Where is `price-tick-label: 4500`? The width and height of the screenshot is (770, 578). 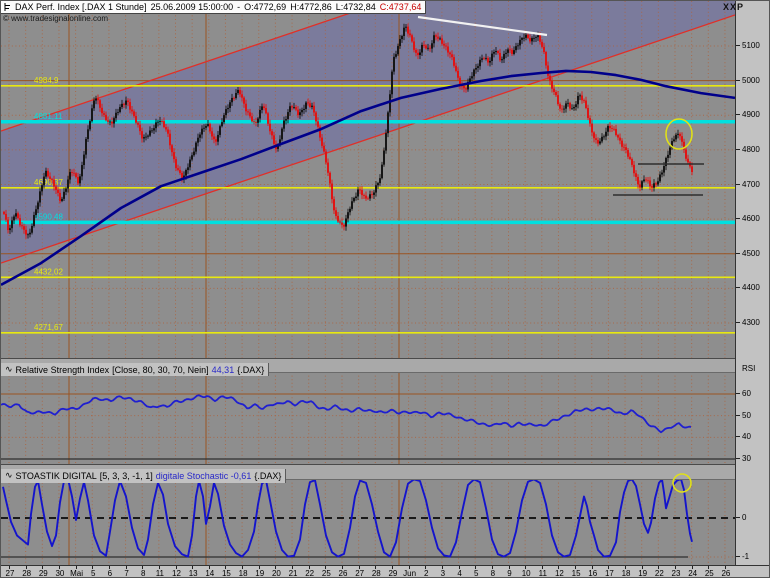
price-tick-label: 4500 is located at coordinates (751, 253).